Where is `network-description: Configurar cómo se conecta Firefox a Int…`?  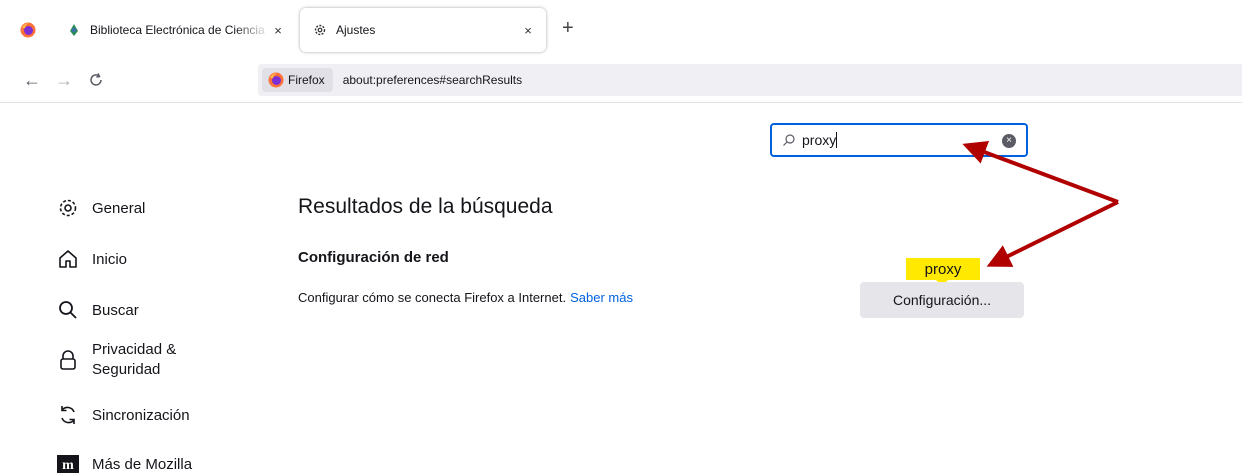
network-description: Configurar cómo se conecta Firefox a Int… is located at coordinates (465, 297).